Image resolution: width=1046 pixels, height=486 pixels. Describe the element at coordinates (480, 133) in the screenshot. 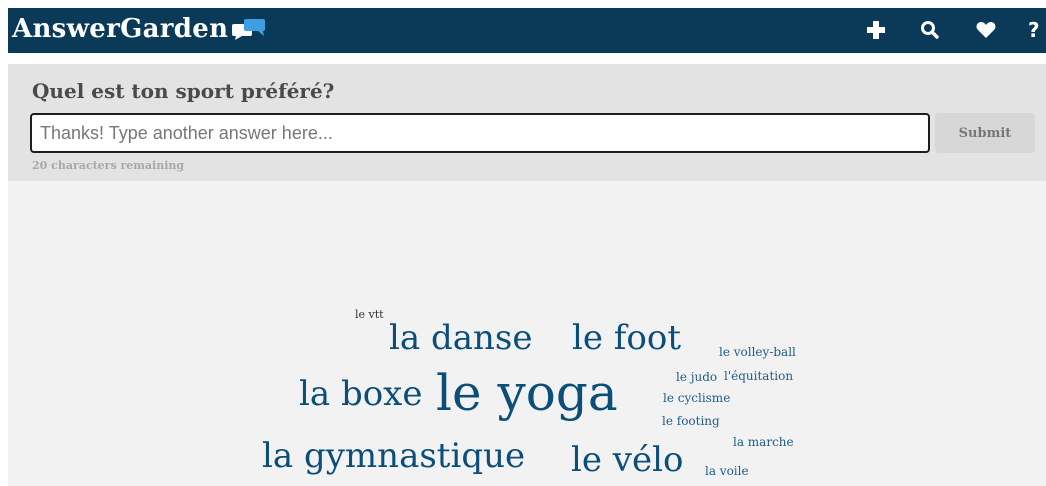

I see `answer-input` at that location.